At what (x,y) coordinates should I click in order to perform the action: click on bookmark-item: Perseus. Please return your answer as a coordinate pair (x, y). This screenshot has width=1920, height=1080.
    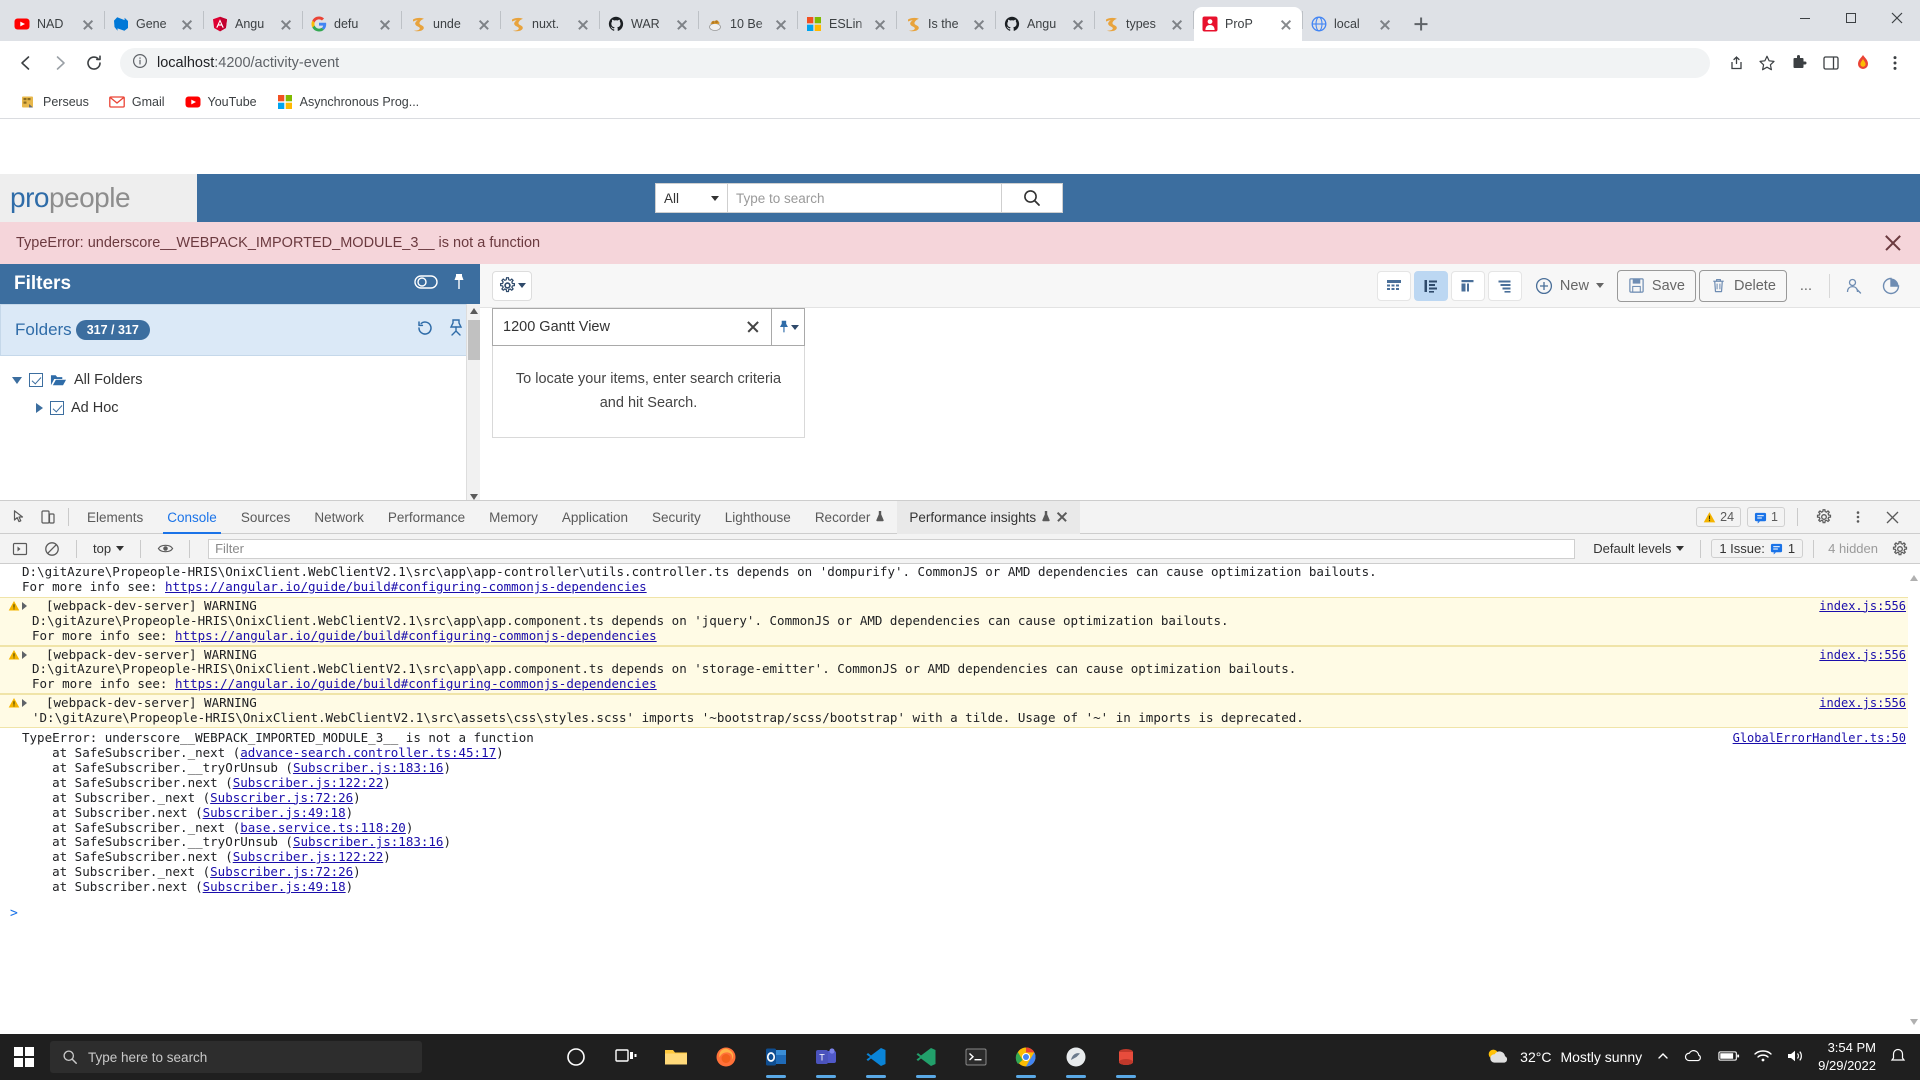
    Looking at the image, I should click on (54, 102).